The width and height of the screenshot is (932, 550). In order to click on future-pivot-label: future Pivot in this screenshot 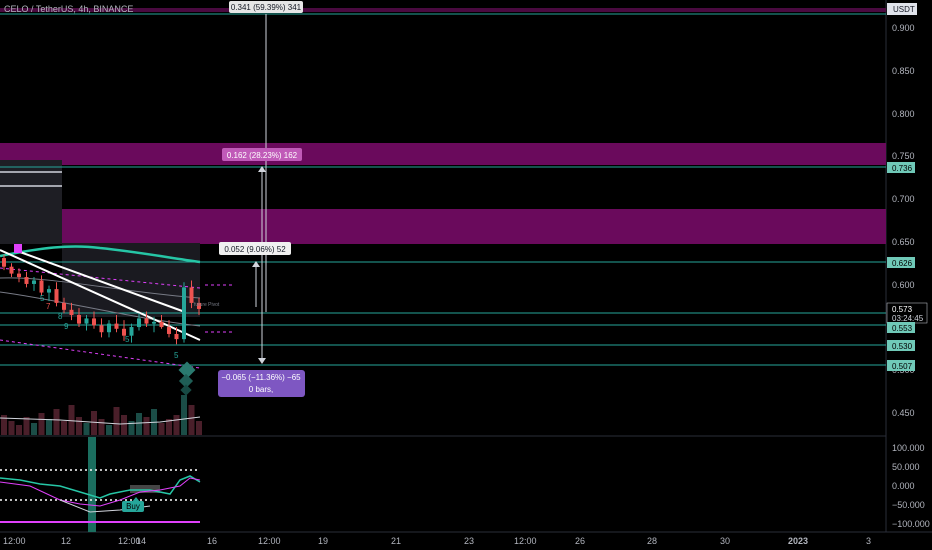, I will do `click(207, 305)`.